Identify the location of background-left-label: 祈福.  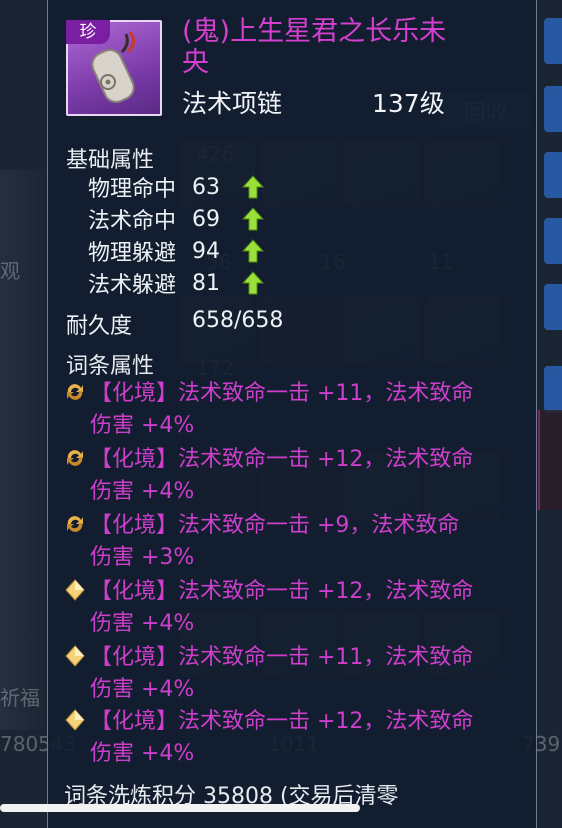
(20, 698).